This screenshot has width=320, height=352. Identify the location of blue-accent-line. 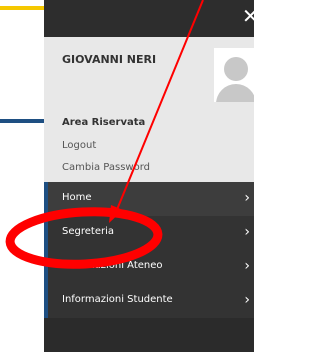
(22, 121).